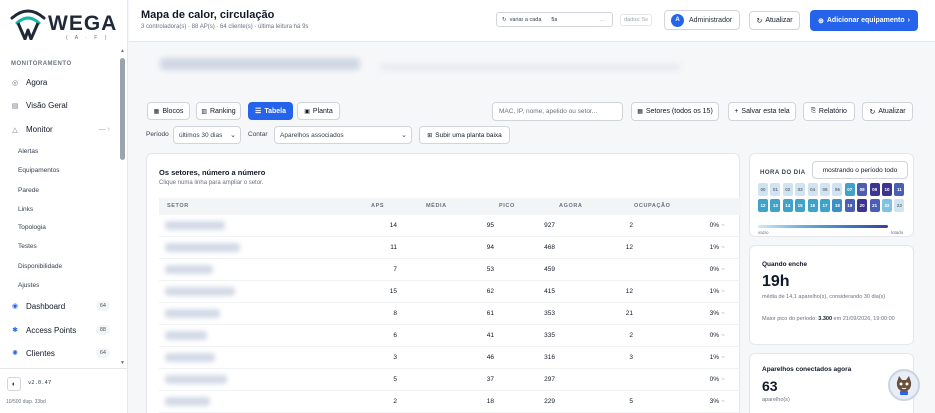 This screenshot has height=413, width=935. I want to click on brand-sub: ( A · F ), so click(88, 38).